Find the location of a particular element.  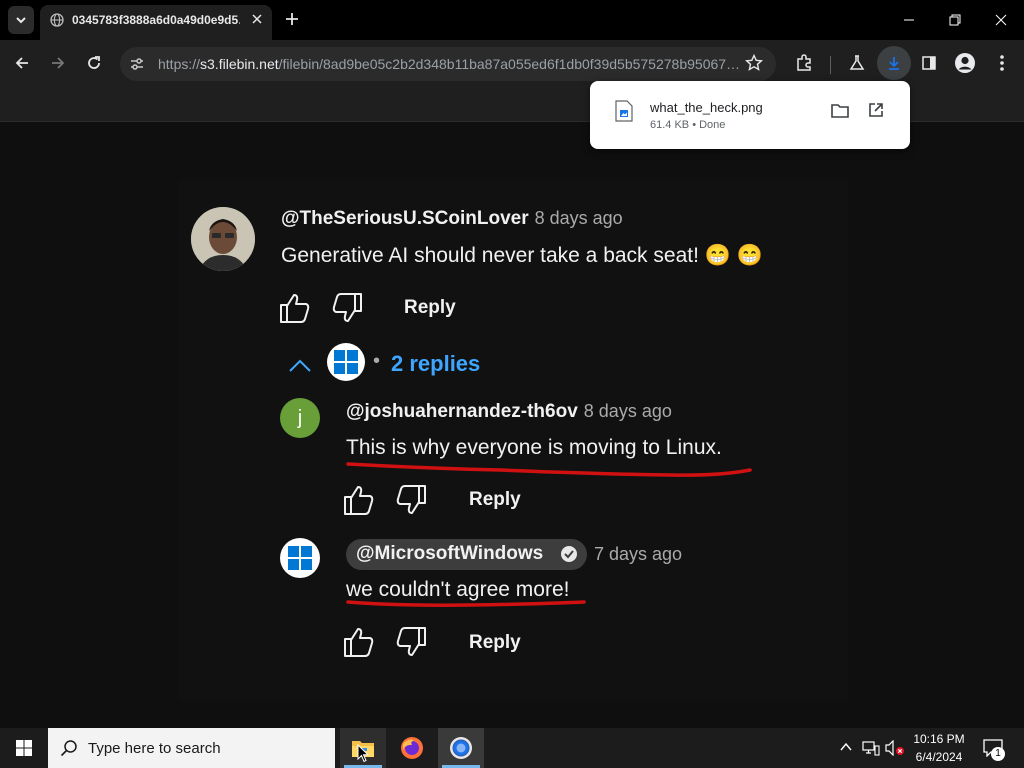

side-panel-icon is located at coordinates (929, 63).